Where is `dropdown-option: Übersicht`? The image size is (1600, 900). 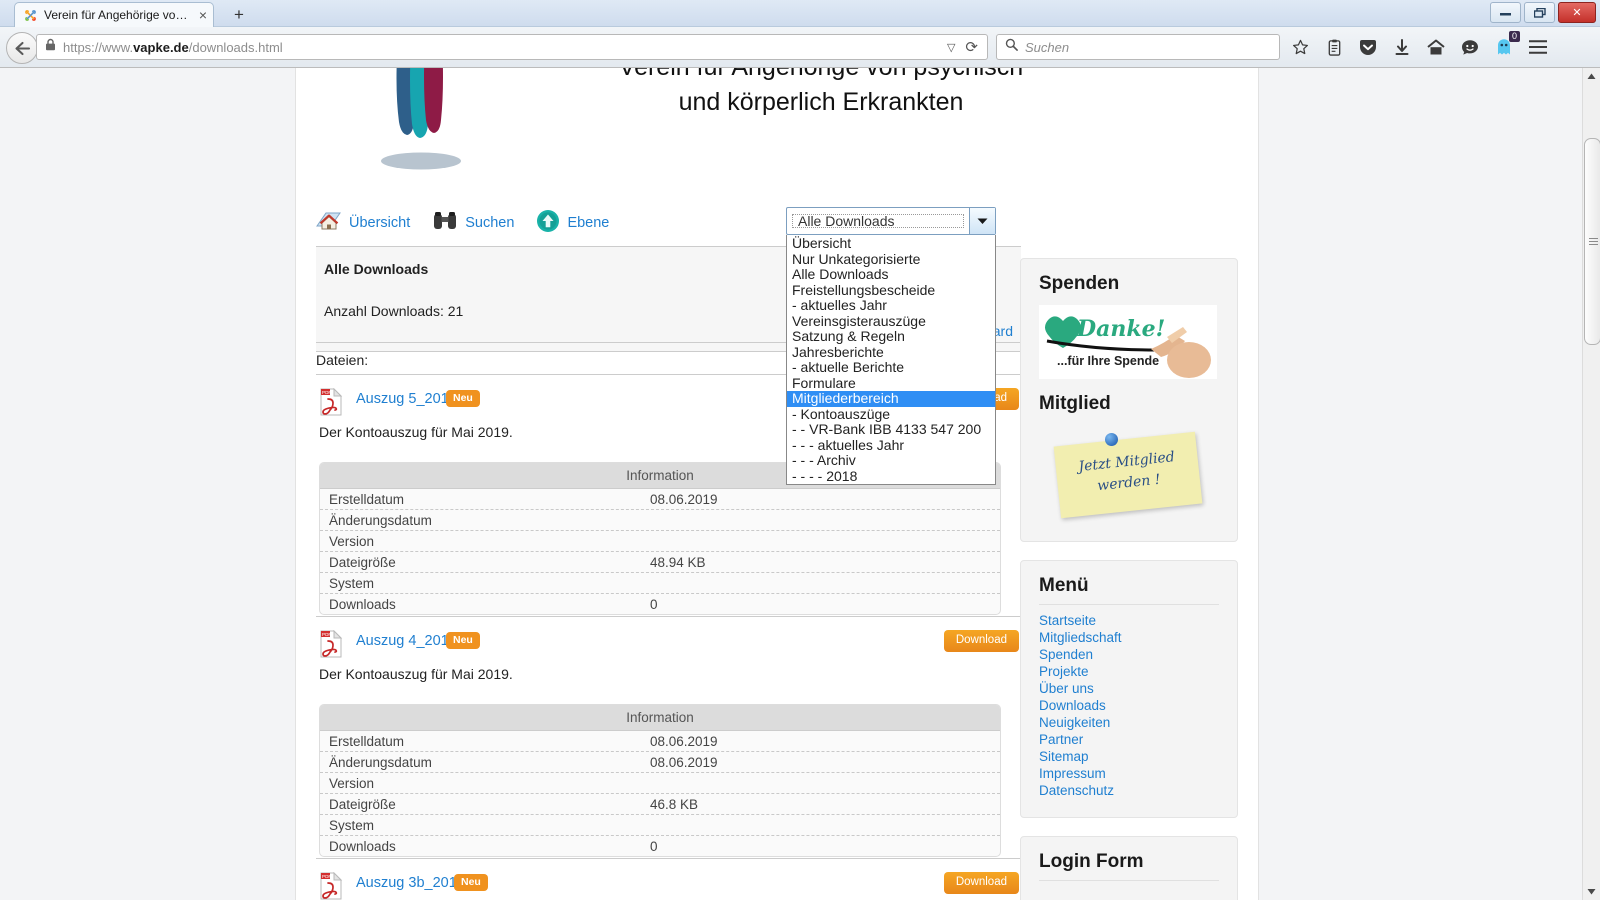
dropdown-option: Übersicht is located at coordinates (891, 243).